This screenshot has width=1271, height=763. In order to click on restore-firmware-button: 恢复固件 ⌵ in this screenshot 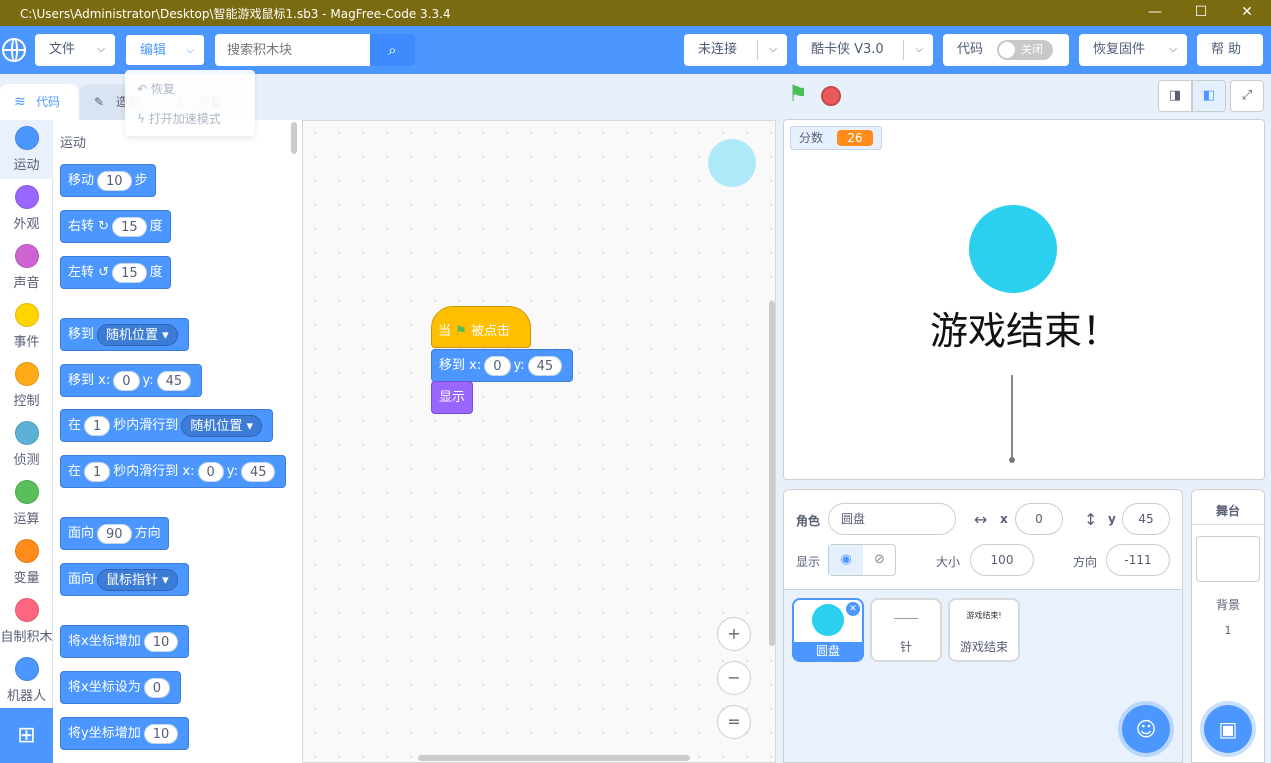, I will do `click(1133, 50)`.